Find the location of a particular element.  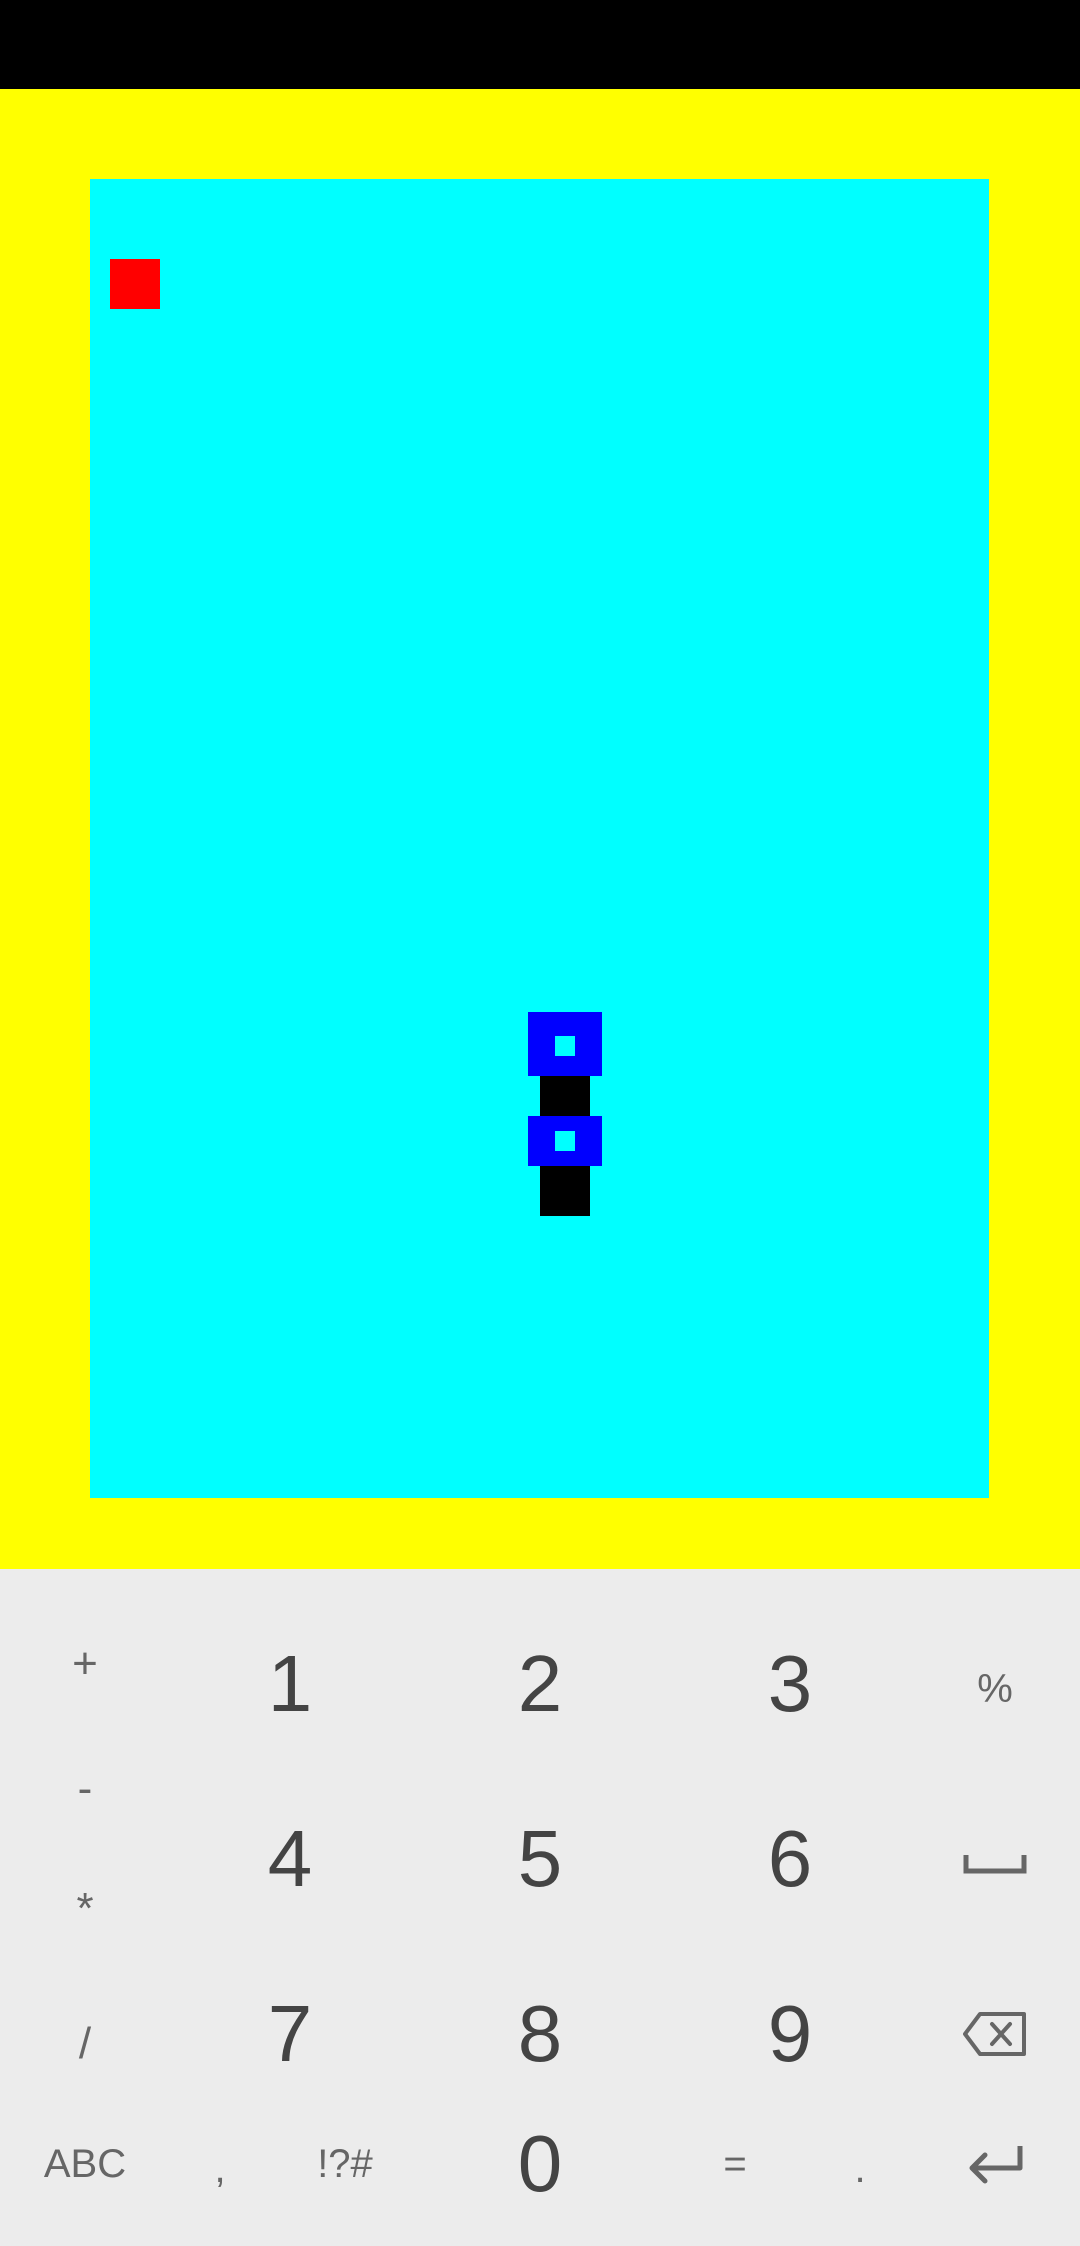

key-0: 0 is located at coordinates (540, 2164).